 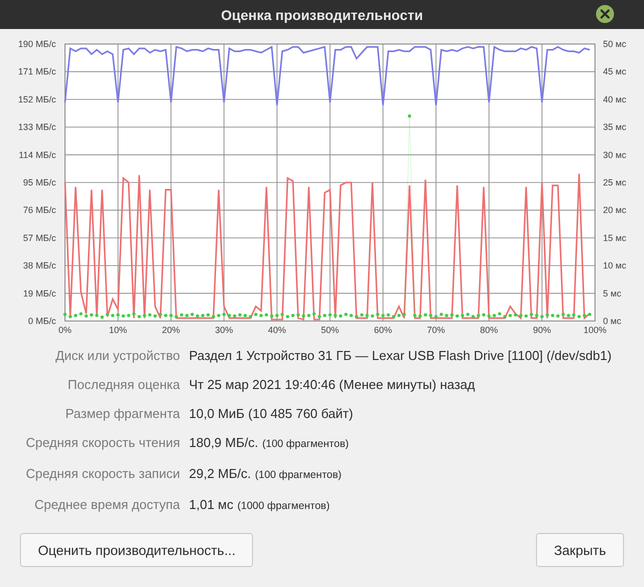 What do you see at coordinates (330, 330) in the screenshot?
I see `x-axis-label: 50%` at bounding box center [330, 330].